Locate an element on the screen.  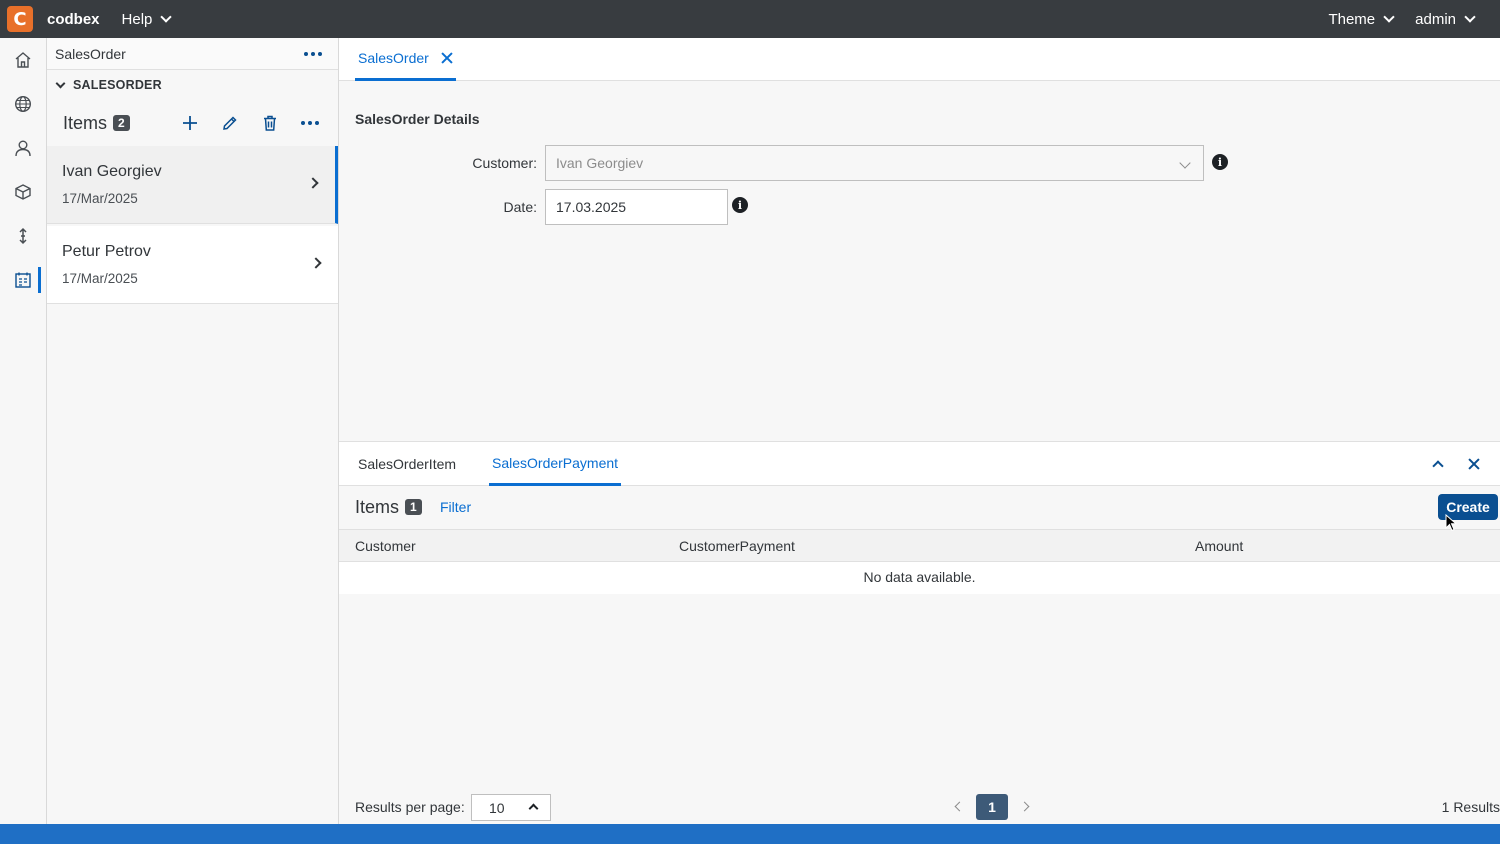
list-item-name: Ivan Georgiev is located at coordinates (112, 171).